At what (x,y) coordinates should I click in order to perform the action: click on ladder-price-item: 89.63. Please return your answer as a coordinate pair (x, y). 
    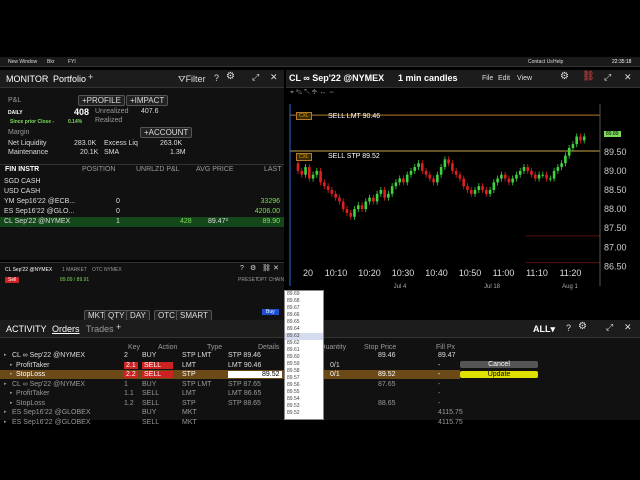
    Looking at the image, I should click on (304, 336).